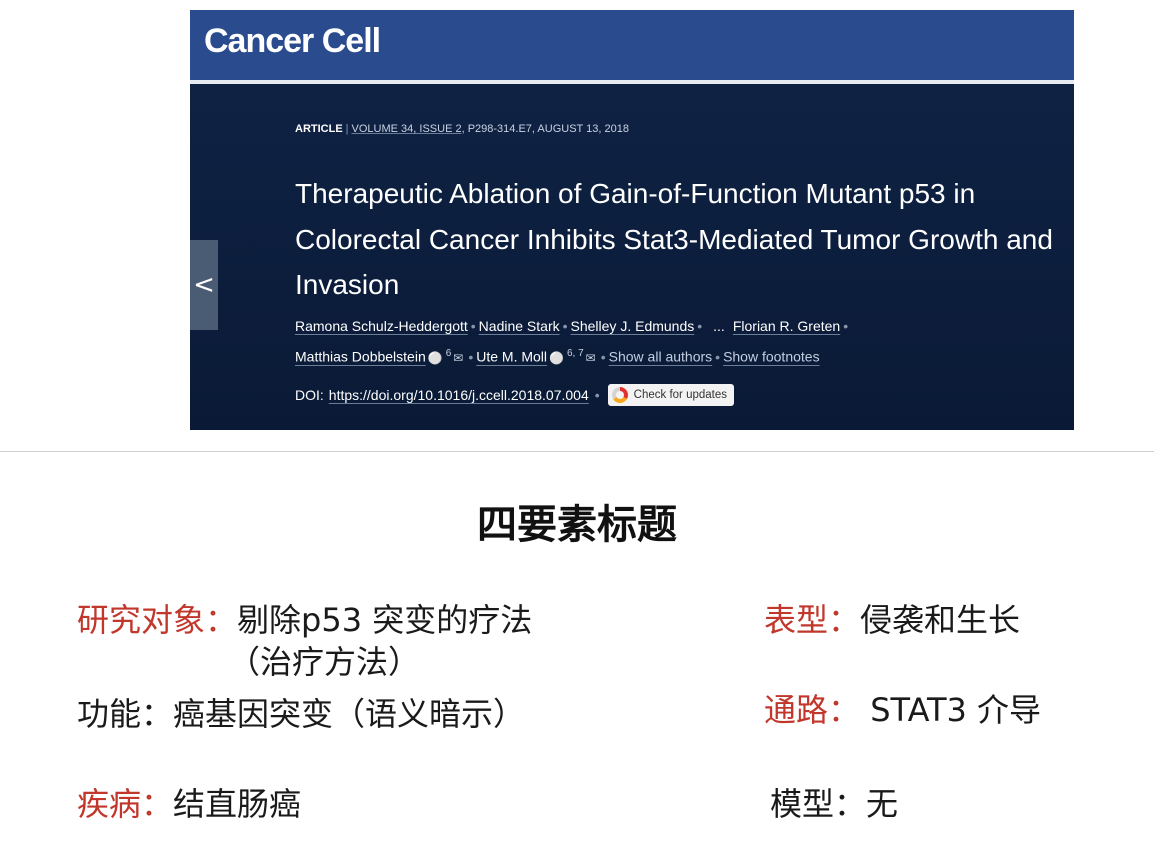 This screenshot has height=860, width=1154. I want to click on show-all-authors-link: Show all authors, so click(661, 357).